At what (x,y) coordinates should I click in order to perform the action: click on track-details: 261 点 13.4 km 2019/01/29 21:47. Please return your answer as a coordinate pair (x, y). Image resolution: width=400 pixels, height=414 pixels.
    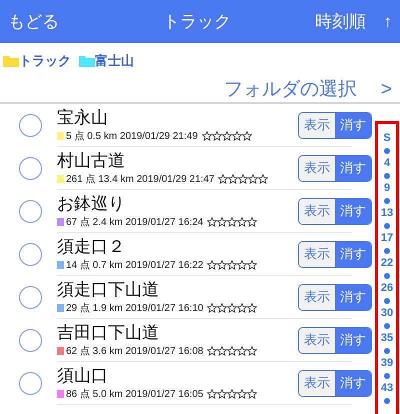
    Looking at the image, I should click on (140, 179).